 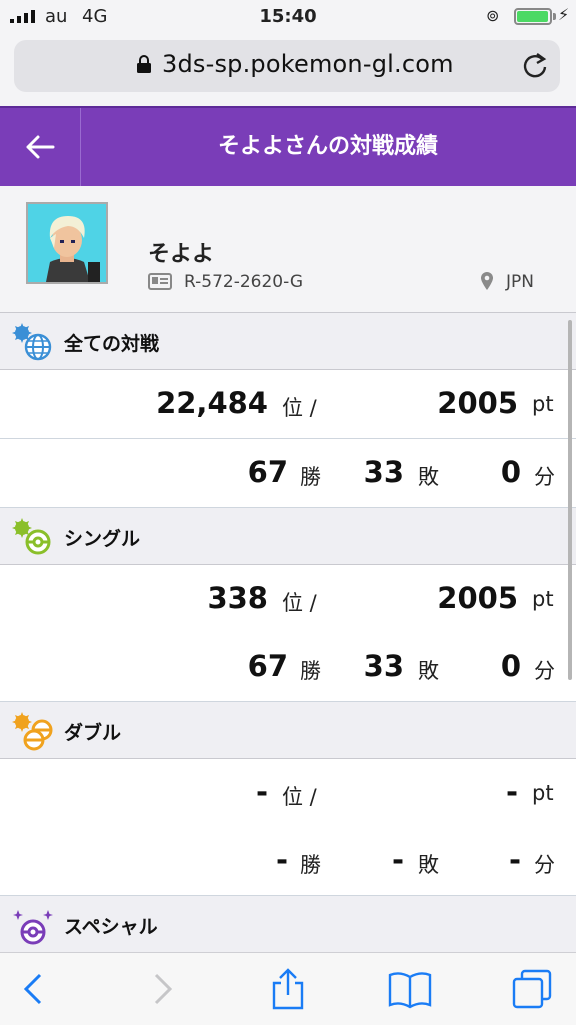 I want to click on rank-row-single: 338 位 / 2005 pt, so click(x=288, y=599).